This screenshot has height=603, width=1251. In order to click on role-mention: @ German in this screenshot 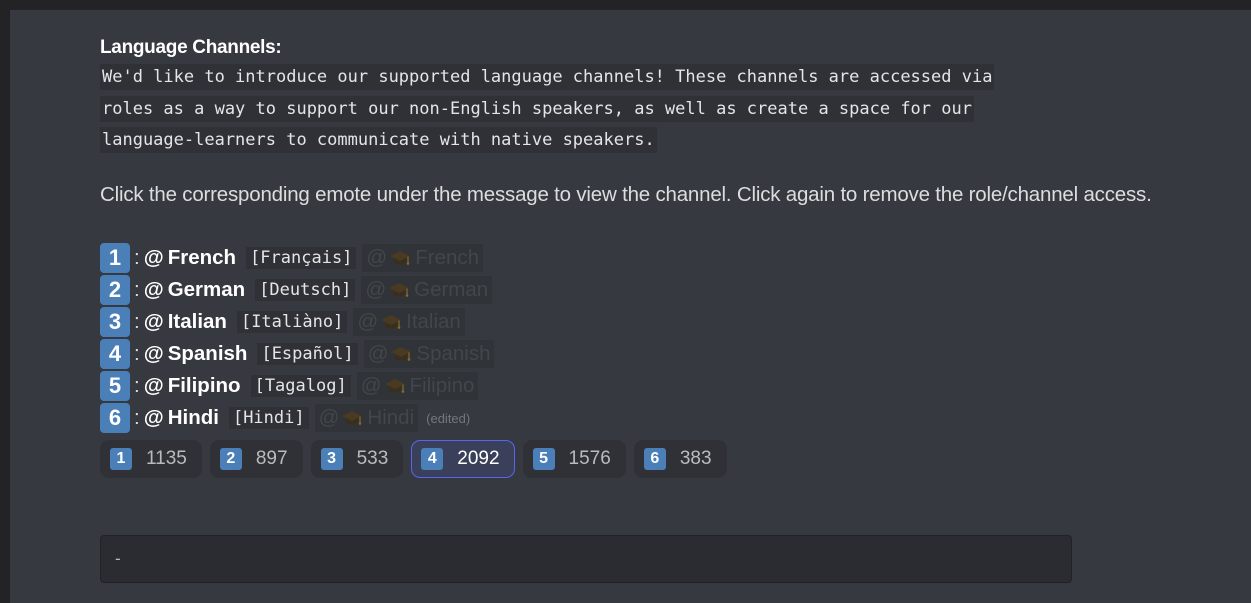, I will do `click(427, 290)`.